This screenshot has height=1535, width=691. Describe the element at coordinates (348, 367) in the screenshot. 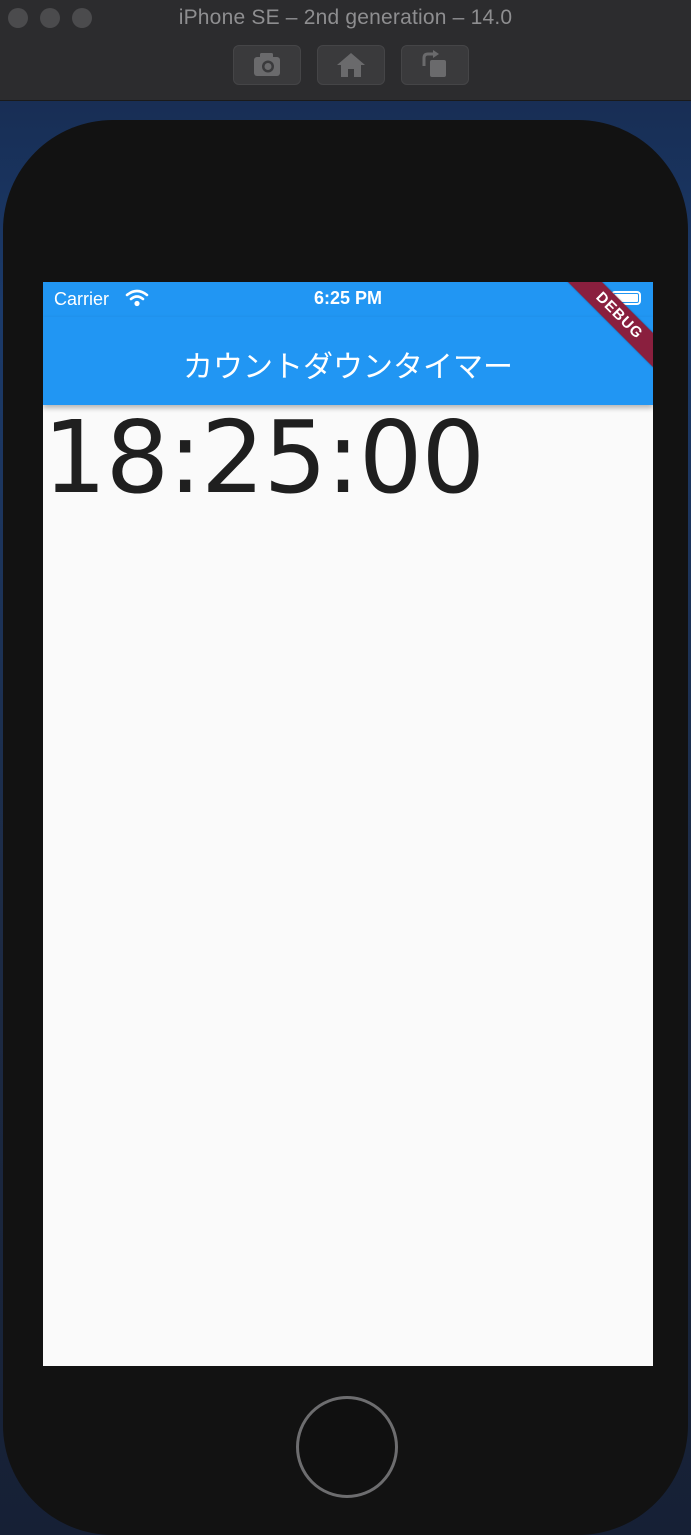

I see `page-title: カウントダウンタイマー` at that location.